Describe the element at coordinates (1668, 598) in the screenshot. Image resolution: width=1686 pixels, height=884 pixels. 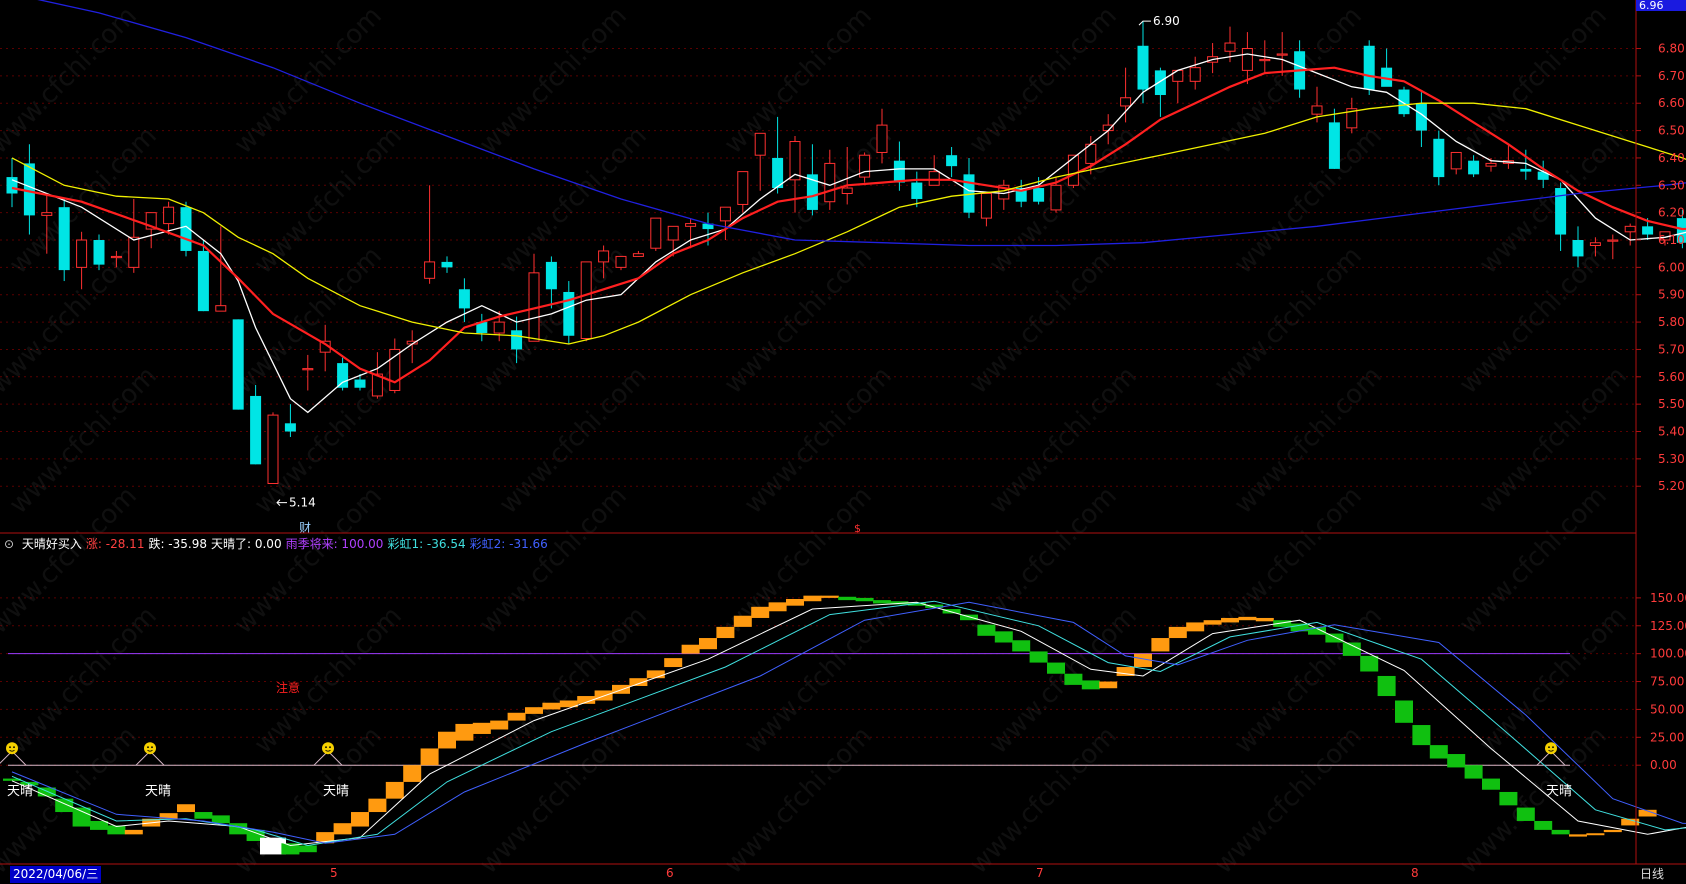
I see `indicator-tick-label: 150.00` at that location.